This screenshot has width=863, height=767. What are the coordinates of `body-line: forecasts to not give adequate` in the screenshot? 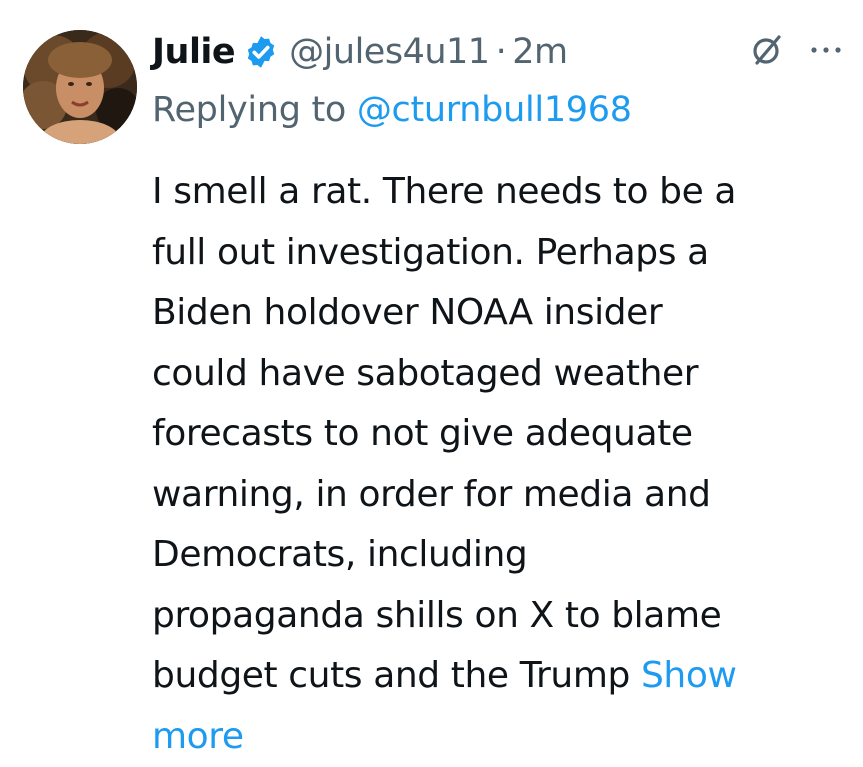 It's located at (502, 434).